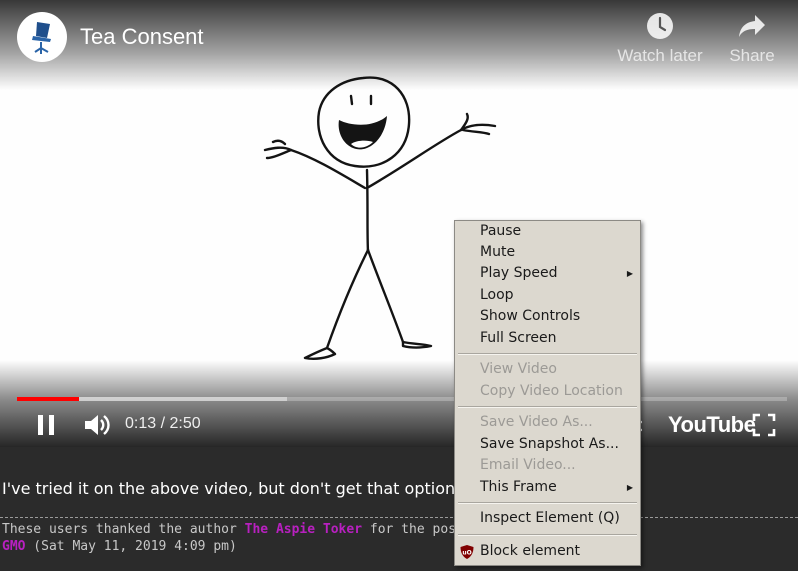  I want to click on menu-item-inspect-element: Inspect Element (Q), so click(547, 518).